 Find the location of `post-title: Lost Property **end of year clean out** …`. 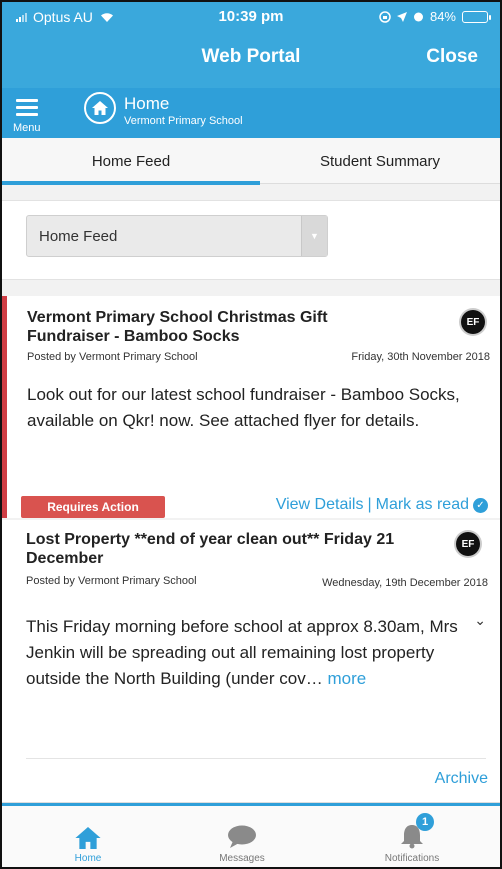

post-title: Lost Property **end of year clean out** … is located at coordinates (210, 549).